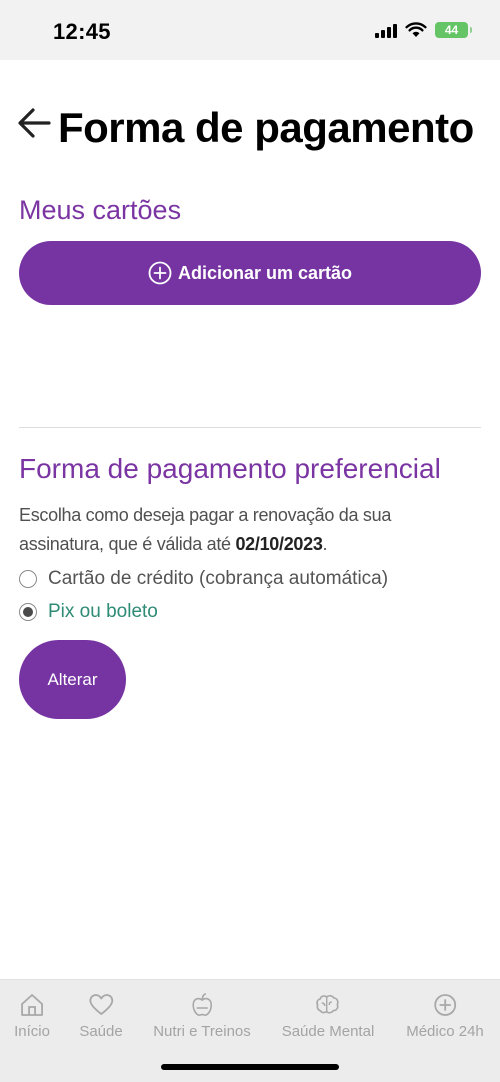  I want to click on home-icon, so click(32, 1005).